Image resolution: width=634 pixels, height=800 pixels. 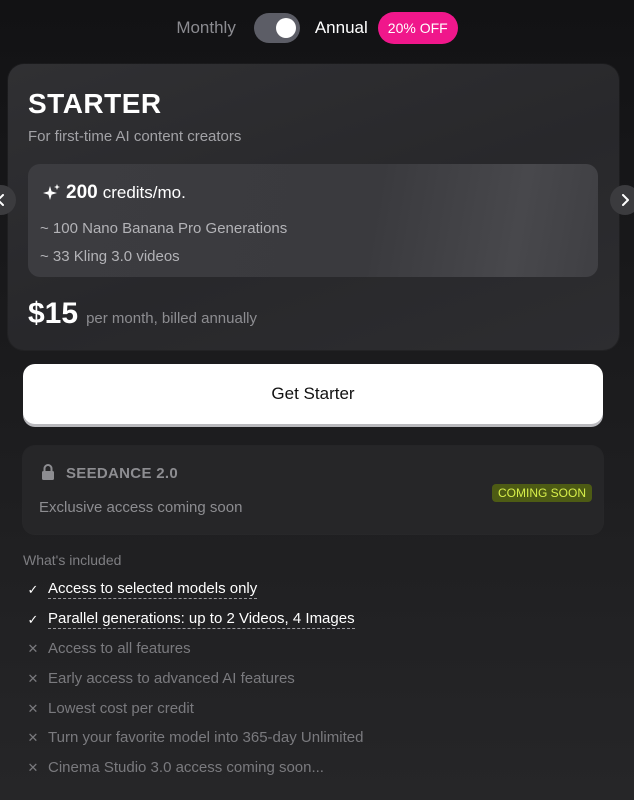 I want to click on carousel-next-button, so click(x=622, y=200).